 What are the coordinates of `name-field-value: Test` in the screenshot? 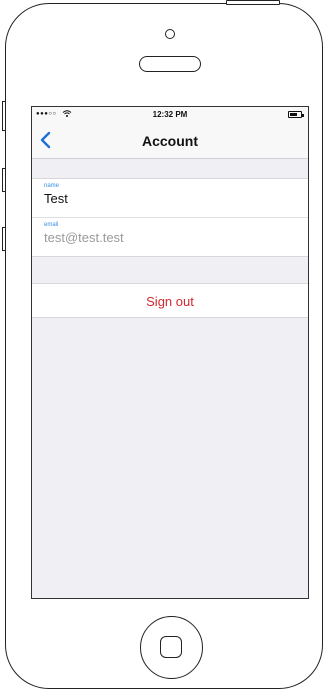 It's located at (56, 198).